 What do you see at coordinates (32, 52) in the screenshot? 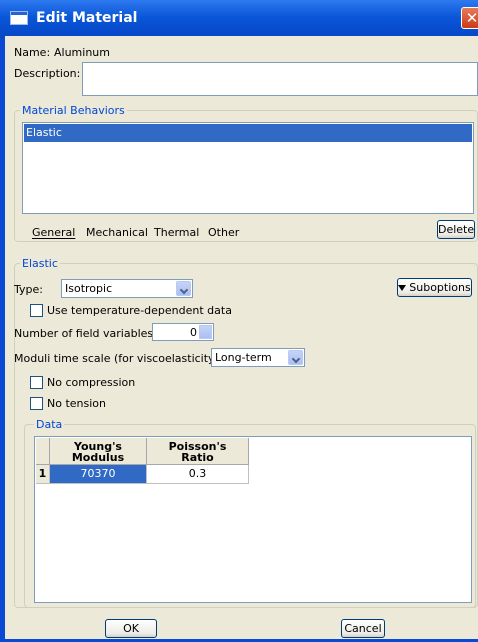
I see `name-label: Name:` at bounding box center [32, 52].